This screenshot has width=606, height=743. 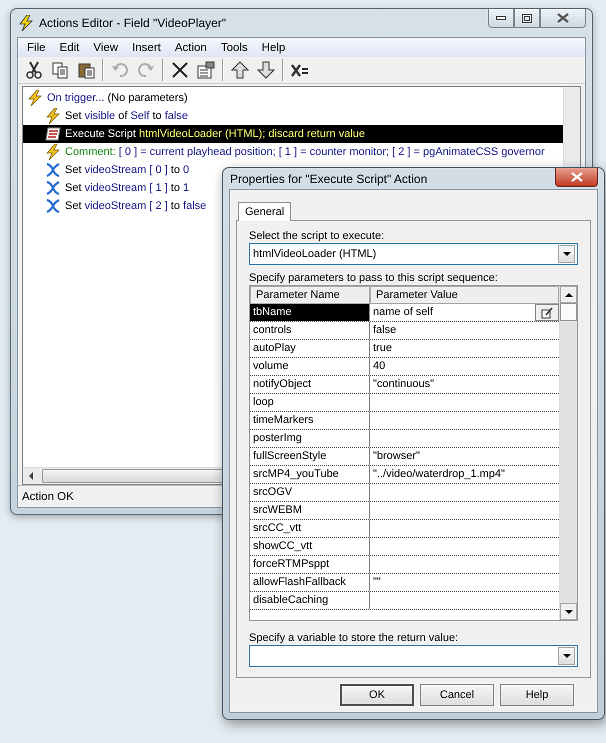 What do you see at coordinates (403, 384) in the screenshot?
I see `table-cell: "continuous"` at bounding box center [403, 384].